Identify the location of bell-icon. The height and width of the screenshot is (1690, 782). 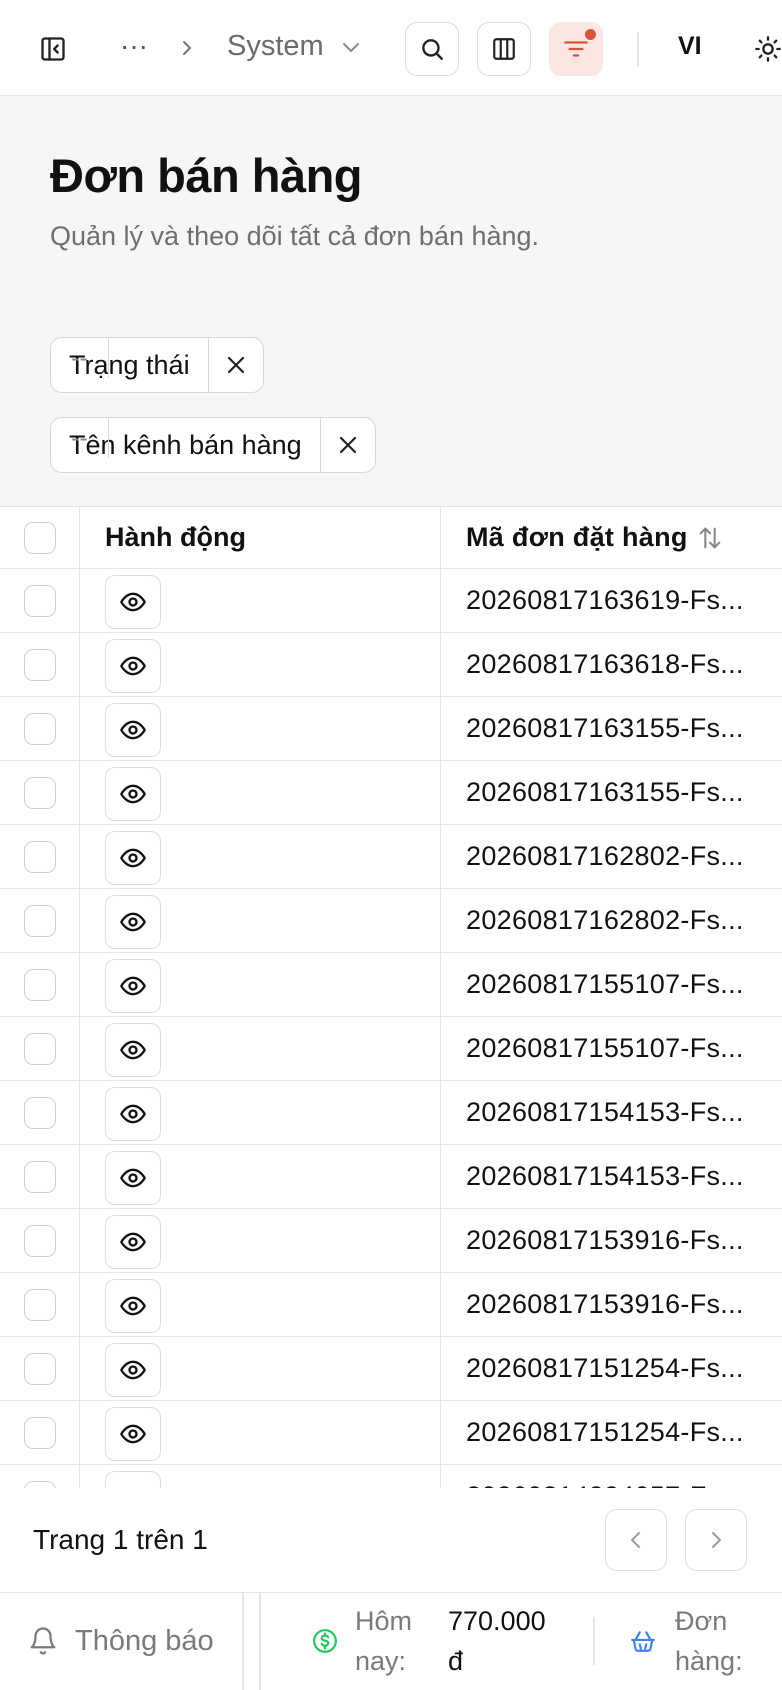
(43, 1641).